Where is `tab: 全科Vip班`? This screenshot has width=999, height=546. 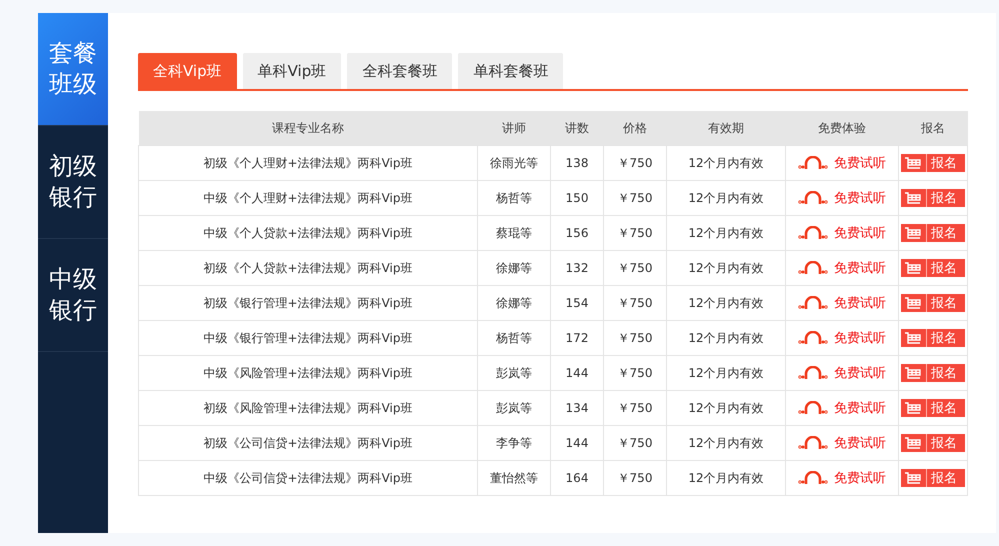
tab: 全科Vip班 is located at coordinates (187, 71).